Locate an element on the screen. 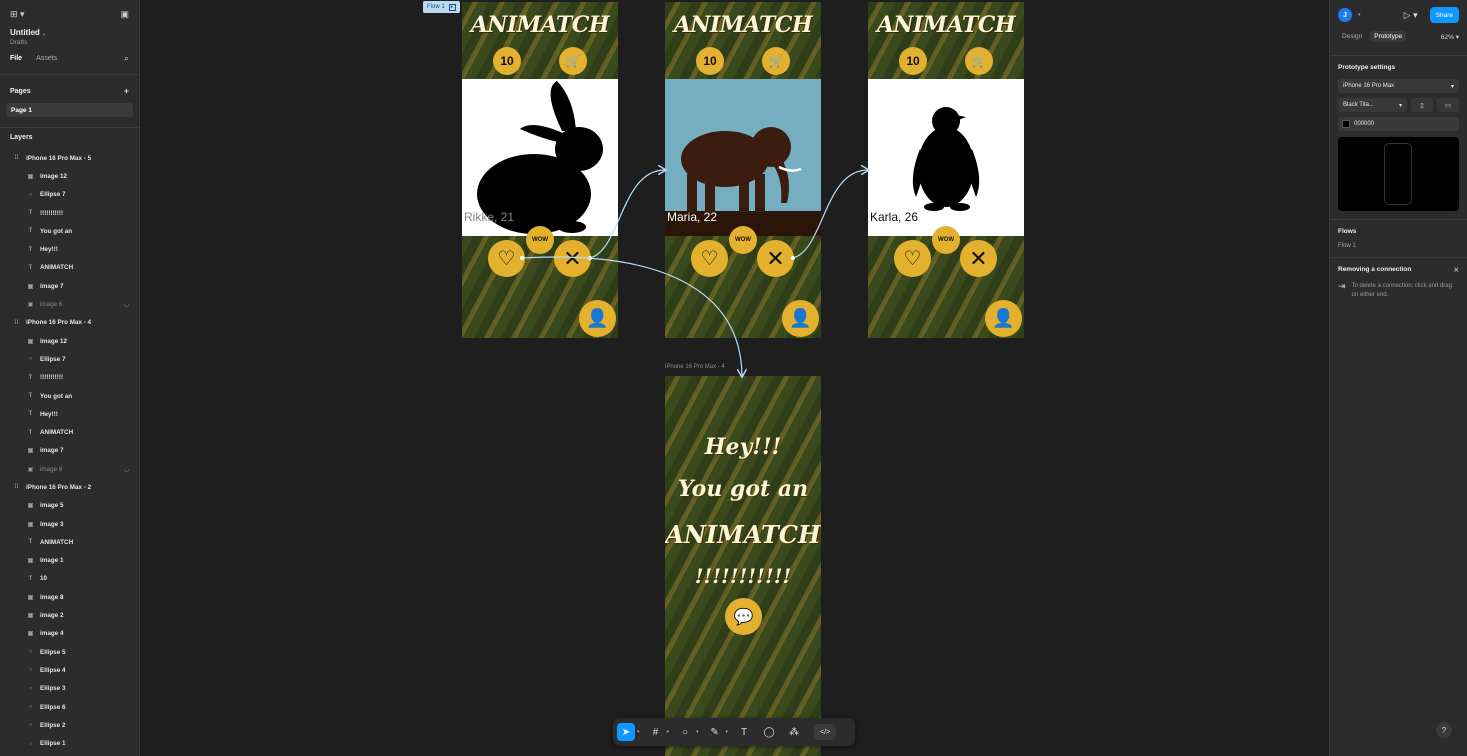 The image size is (1467, 756). search-icon: ⌕ is located at coordinates (126, 58).